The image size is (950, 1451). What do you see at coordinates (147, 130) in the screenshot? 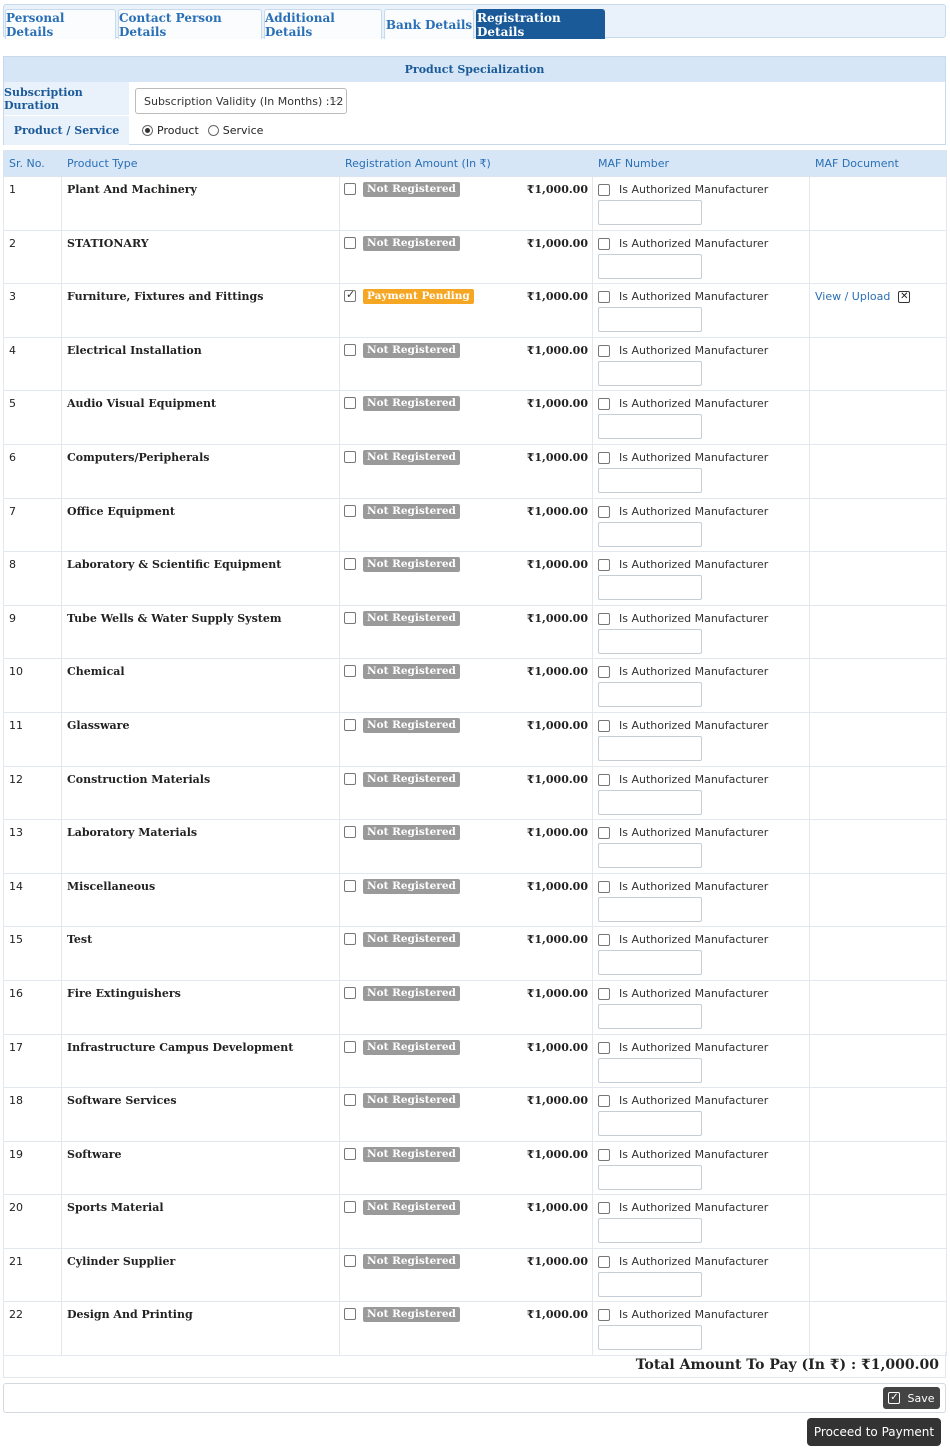
I see `product-radio` at bounding box center [147, 130].